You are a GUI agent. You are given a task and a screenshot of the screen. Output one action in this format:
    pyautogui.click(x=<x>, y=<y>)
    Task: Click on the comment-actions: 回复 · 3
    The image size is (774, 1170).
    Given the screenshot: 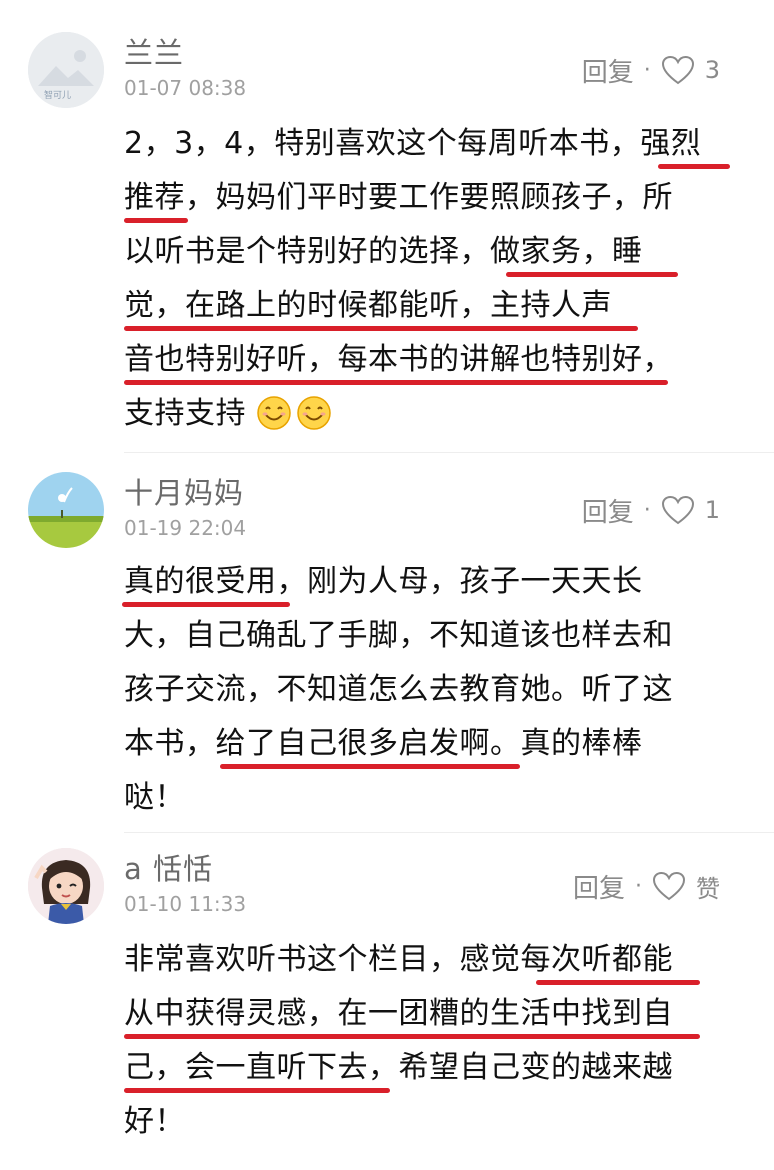 What is the action you would take?
    pyautogui.click(x=651, y=70)
    